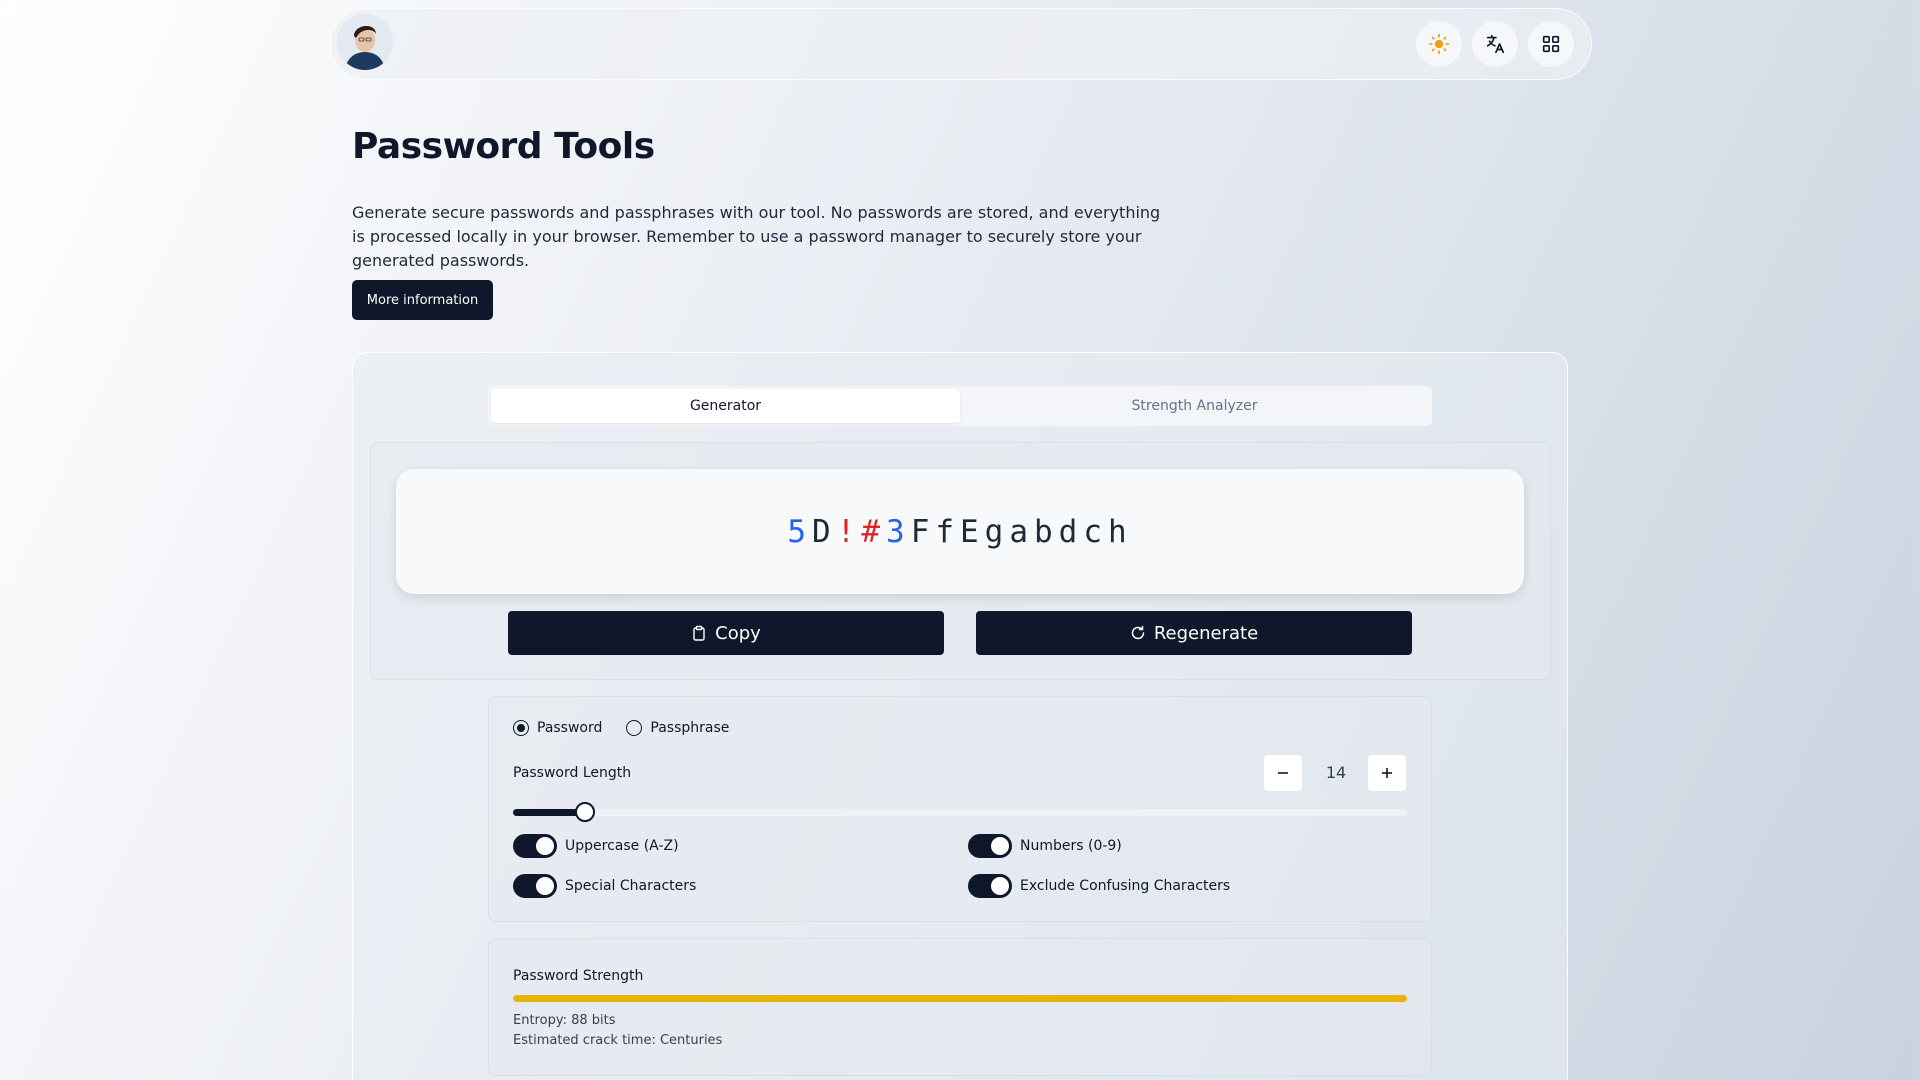  What do you see at coordinates (564, 1020) in the screenshot?
I see `entropy-text: Entropy: 88 bits` at bounding box center [564, 1020].